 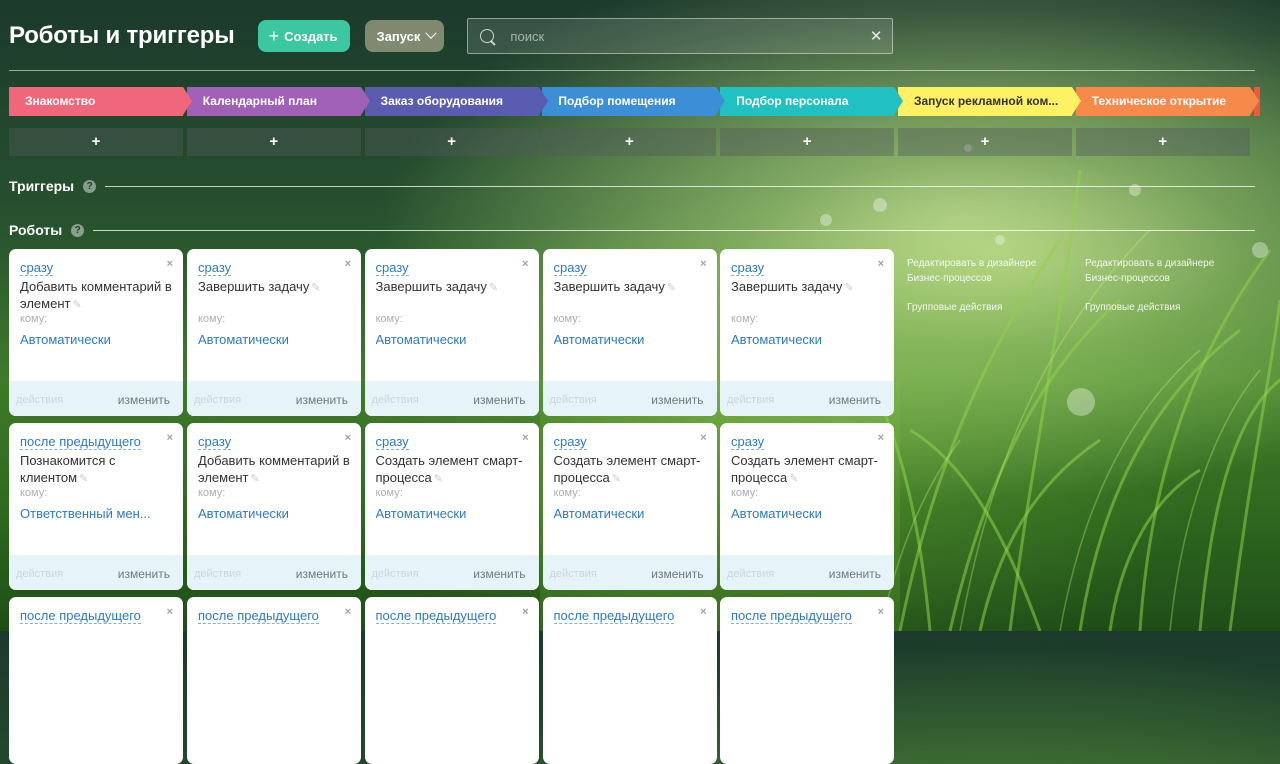 I want to click on stage-3: Подбор помещения, so click(x=634, y=101).